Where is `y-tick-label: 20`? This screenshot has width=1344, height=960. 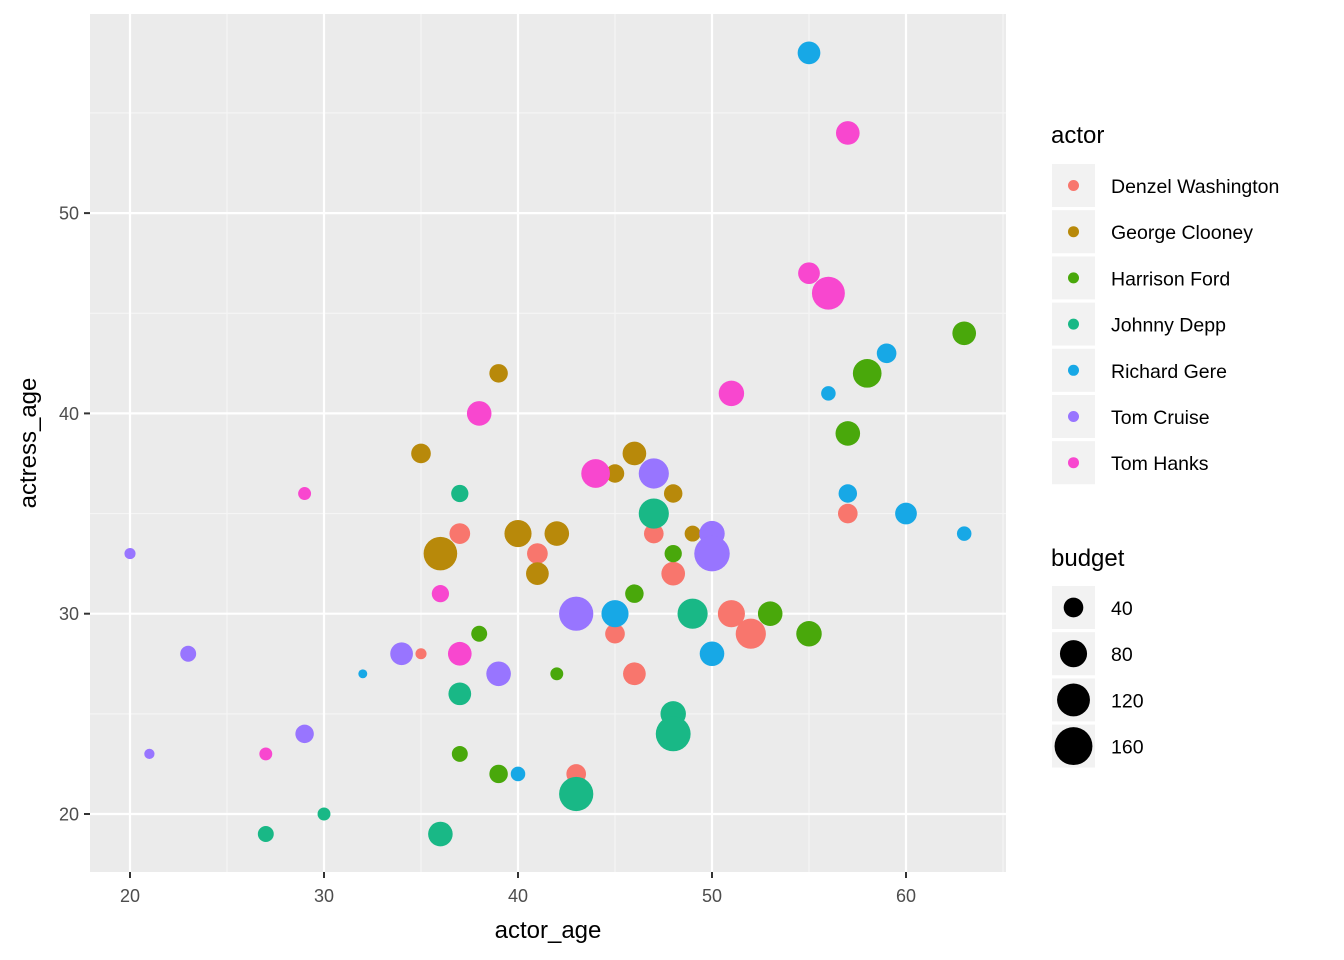 y-tick-label: 20 is located at coordinates (69, 815).